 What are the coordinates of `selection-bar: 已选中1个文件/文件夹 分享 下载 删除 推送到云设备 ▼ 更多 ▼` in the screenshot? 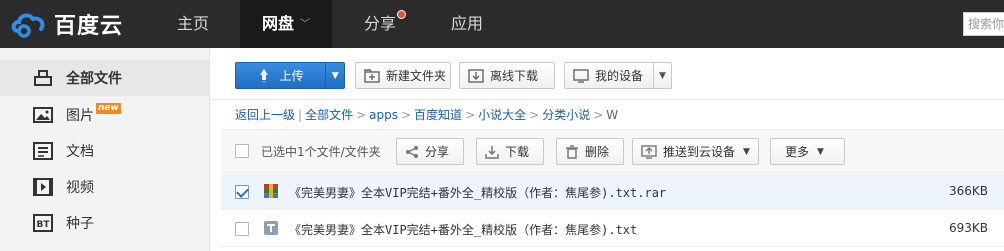 It's located at (612, 151).